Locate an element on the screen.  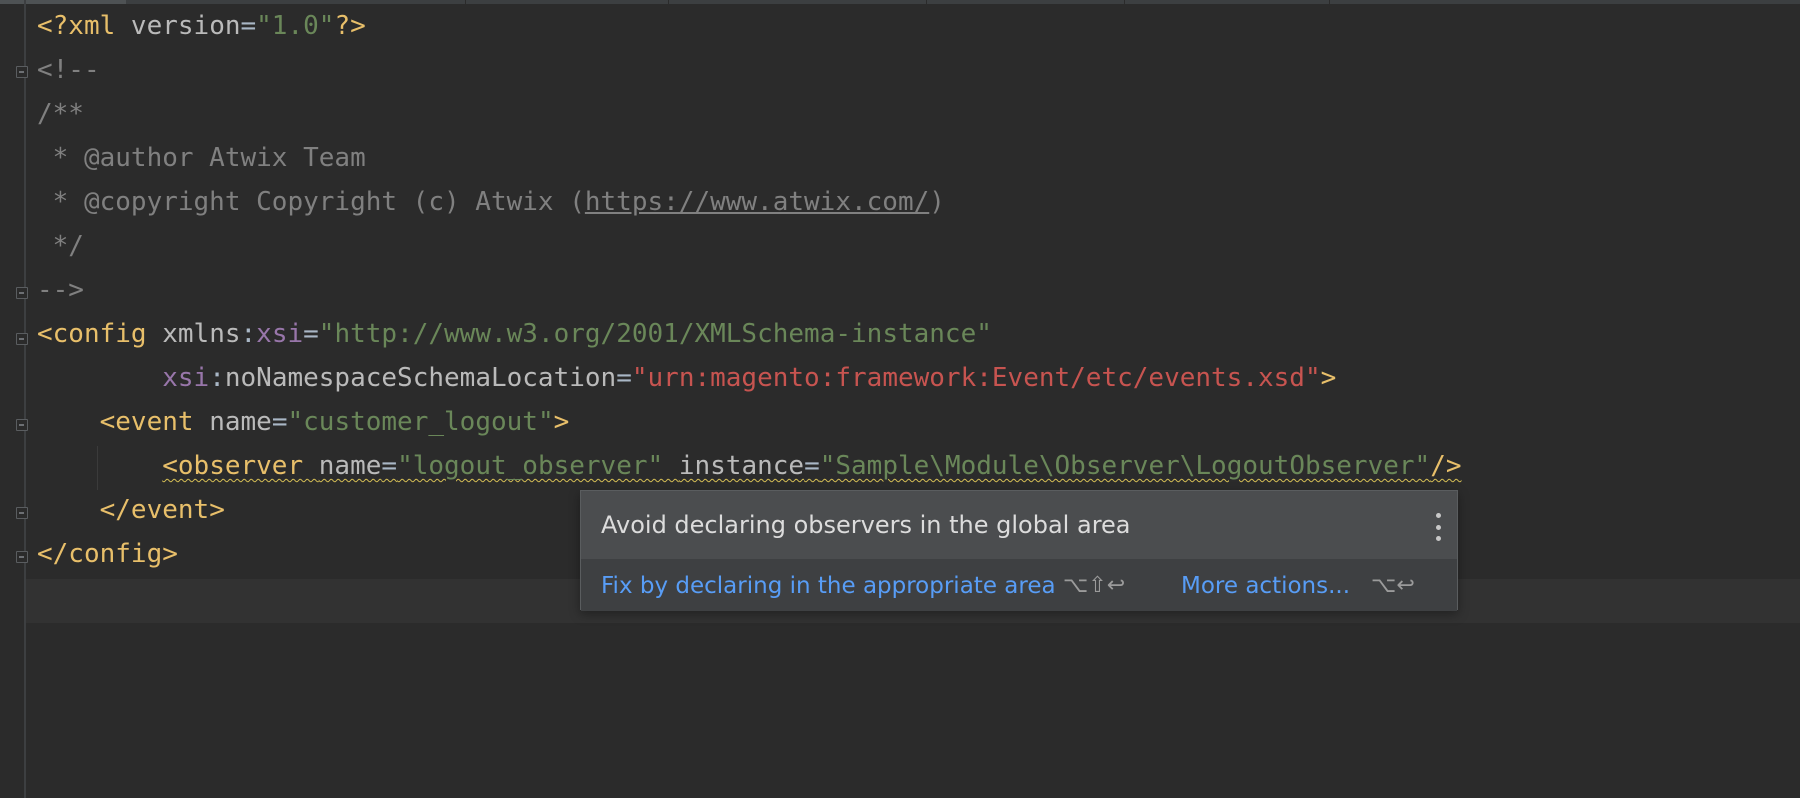
code-token: </config> is located at coordinates (107, 554).